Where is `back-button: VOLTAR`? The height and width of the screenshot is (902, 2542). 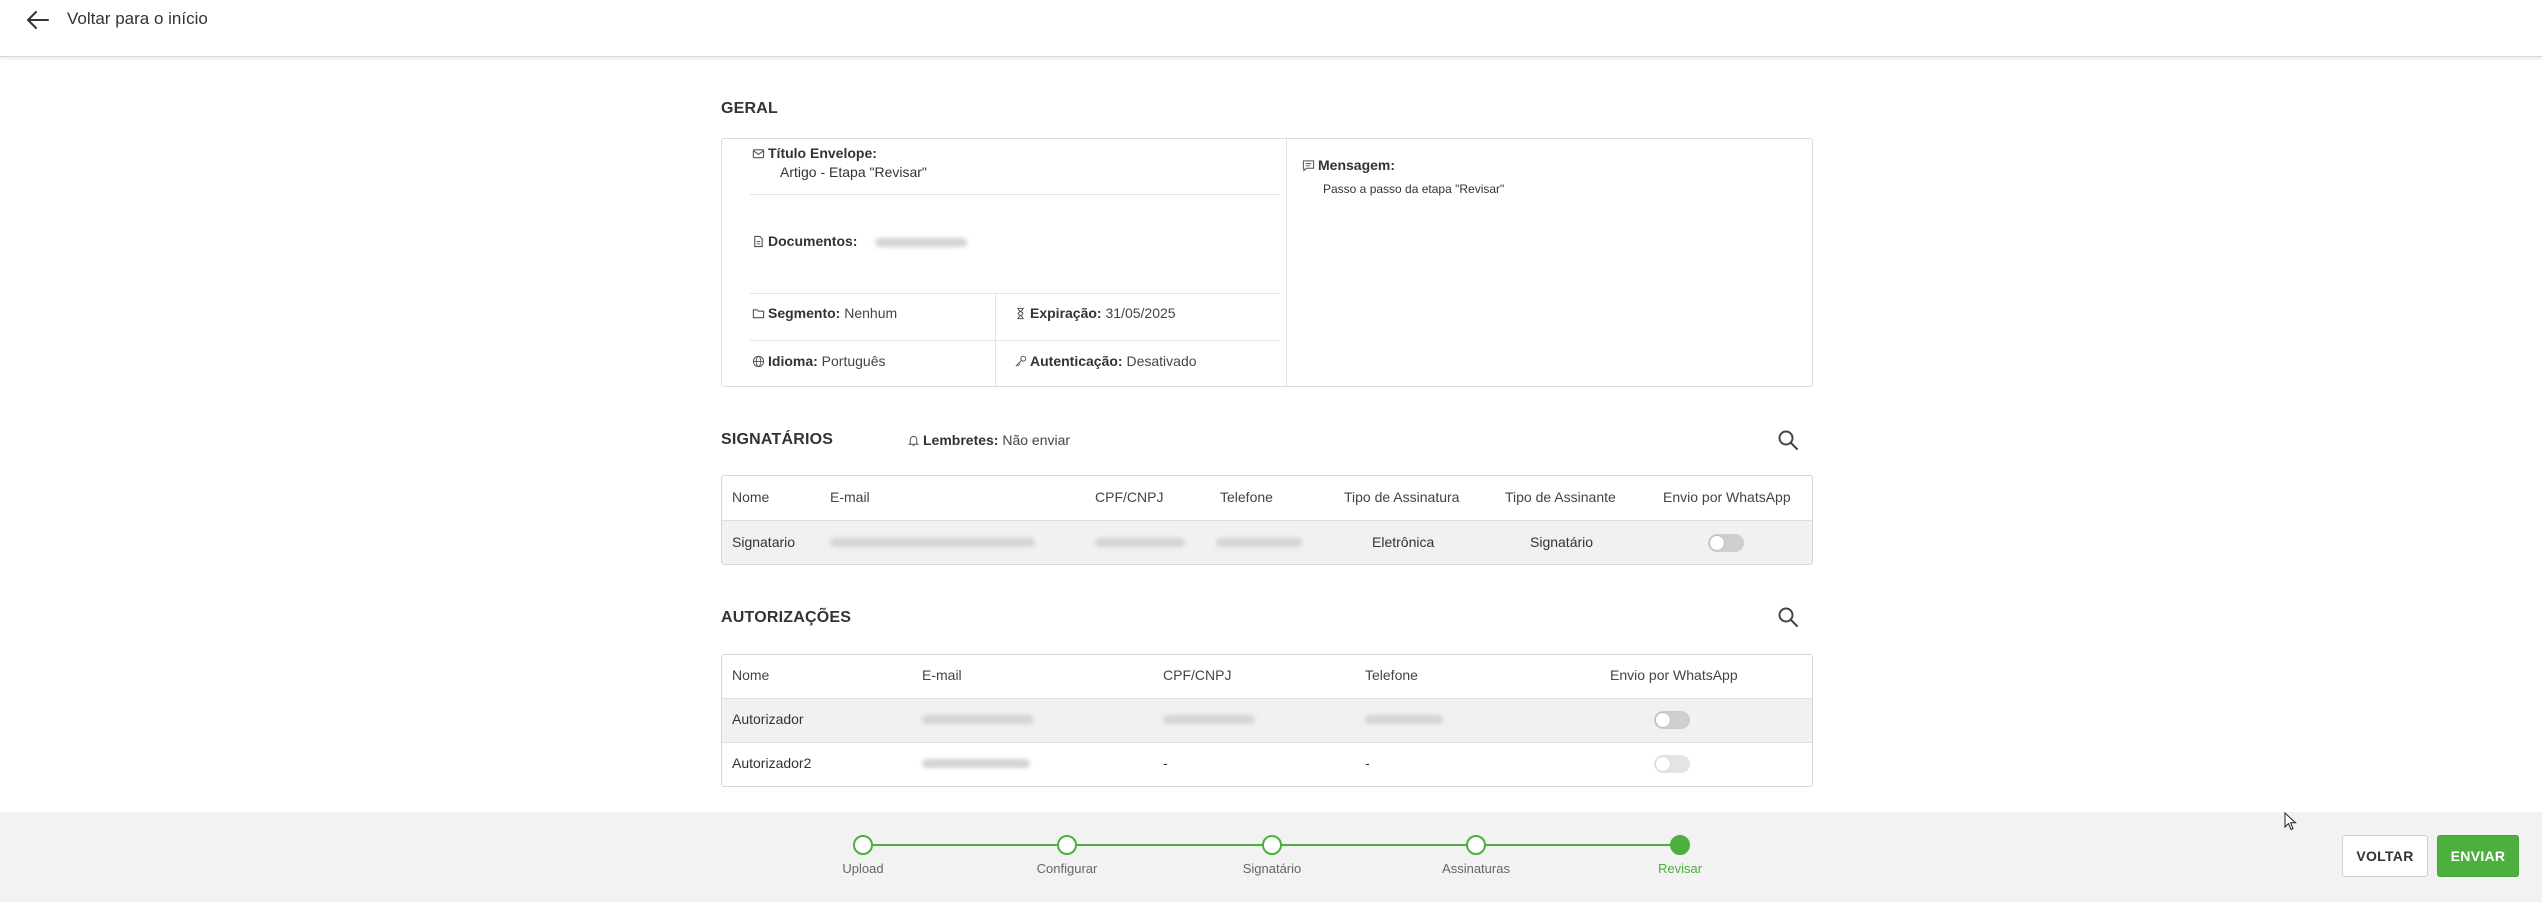
back-button: VOLTAR is located at coordinates (2385, 856).